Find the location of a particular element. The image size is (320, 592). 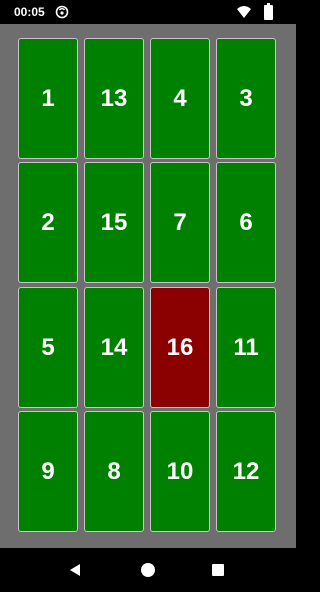

puzzle-tile-selected: 16 is located at coordinates (180, 347).